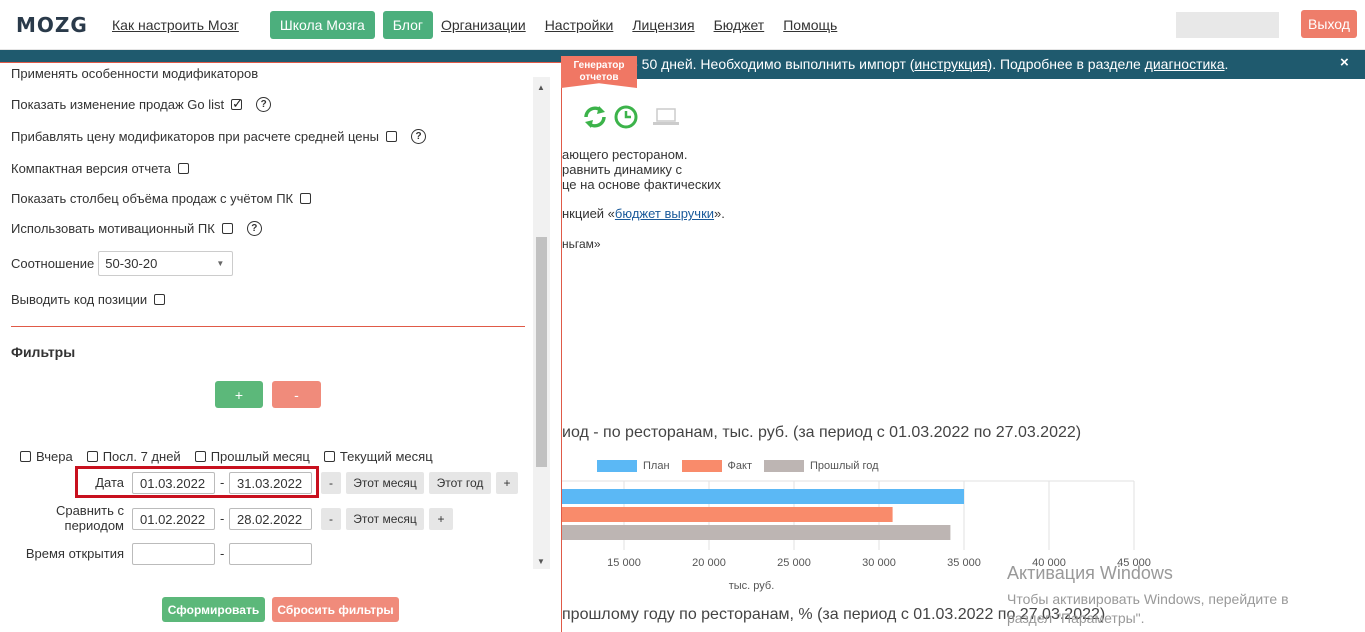 The image size is (1365, 632). What do you see at coordinates (483, 25) in the screenshot?
I see `nav-organizations: Организации` at bounding box center [483, 25].